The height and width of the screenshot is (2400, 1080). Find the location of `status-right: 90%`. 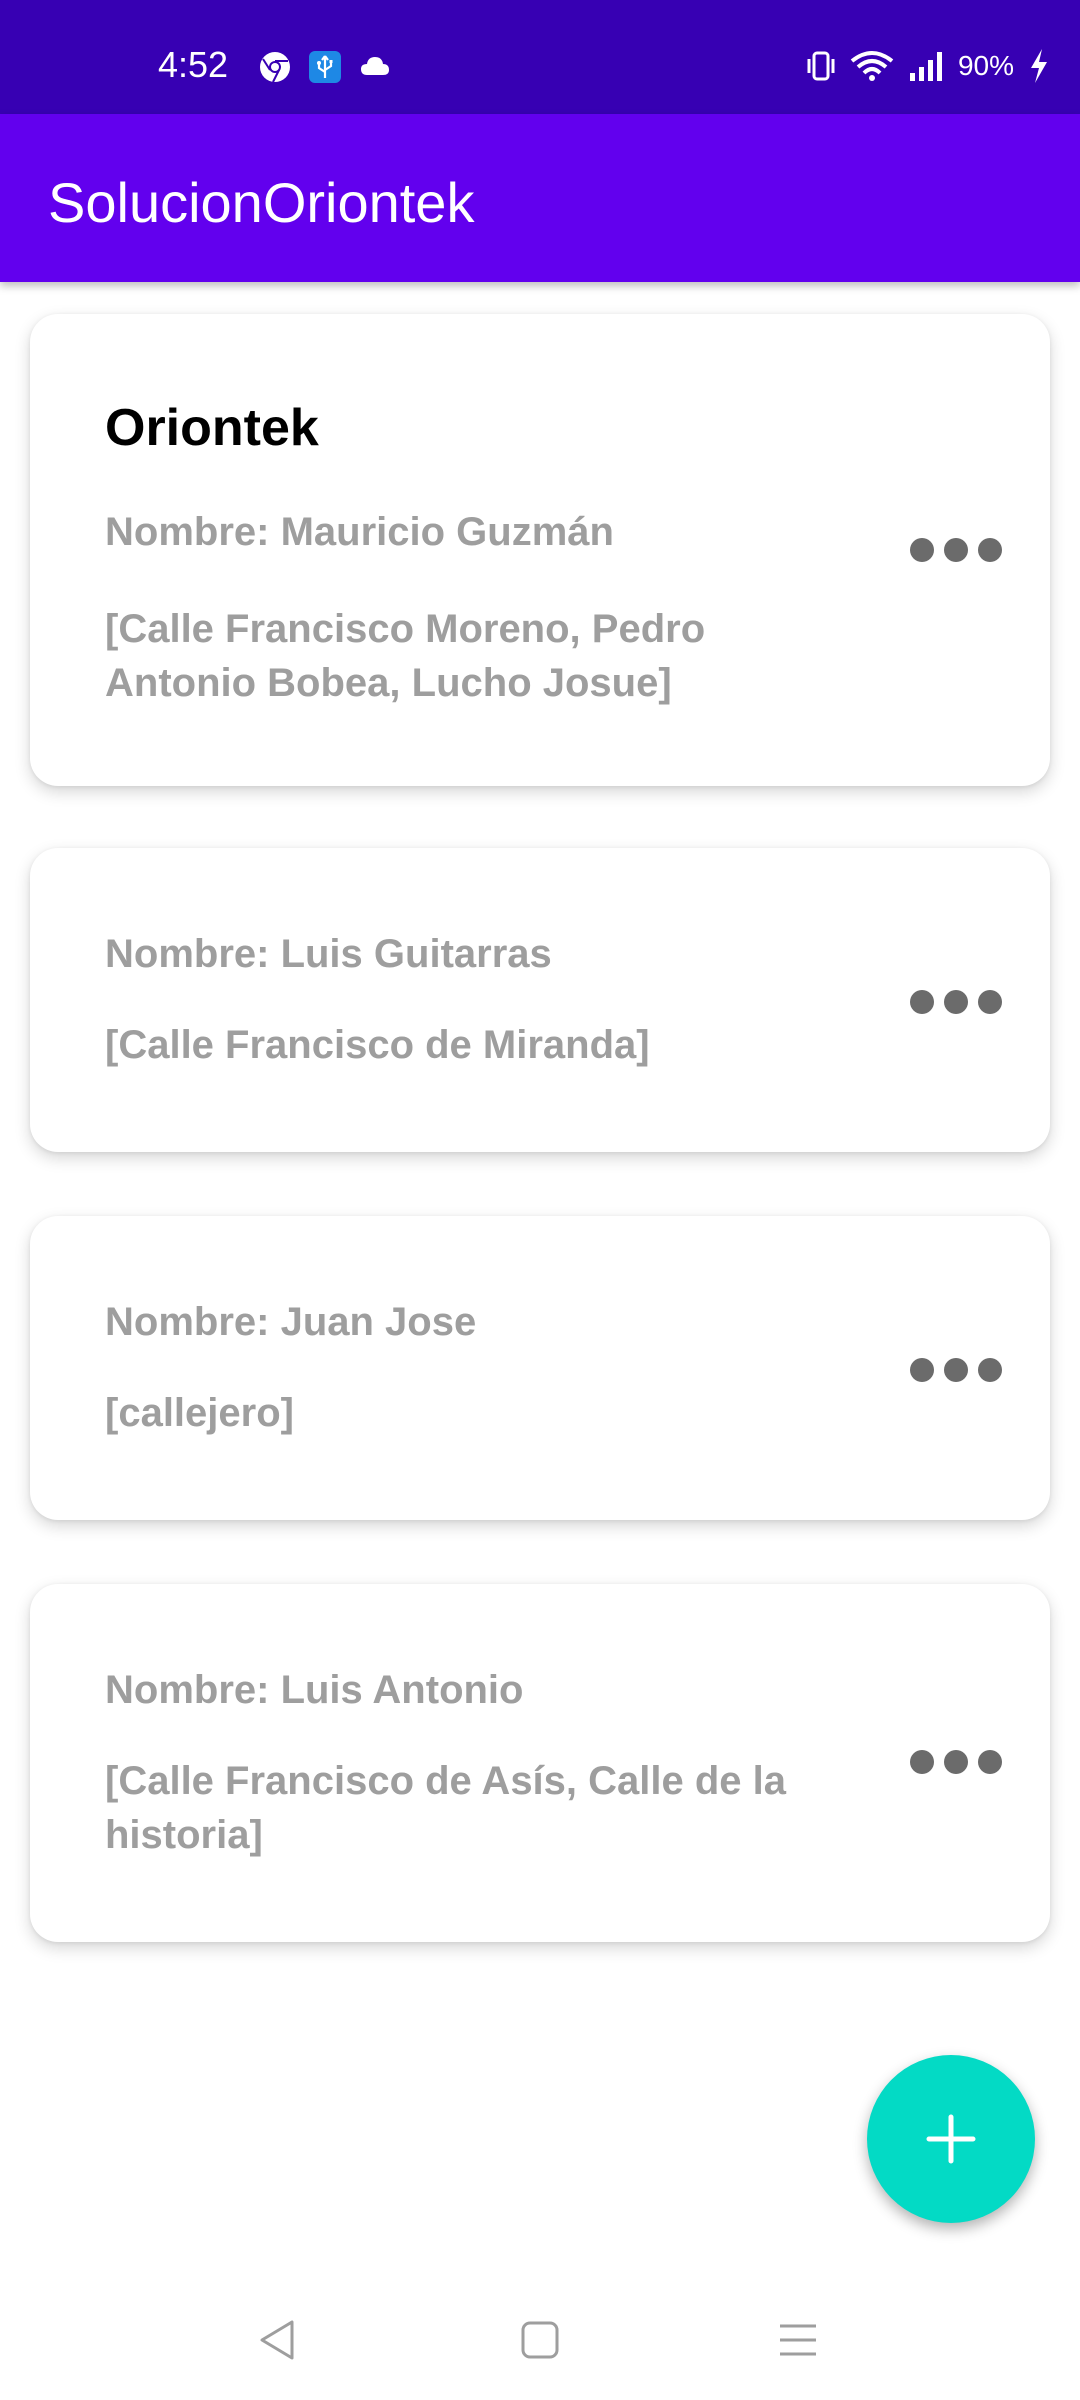

status-right: 90% is located at coordinates (928, 66).